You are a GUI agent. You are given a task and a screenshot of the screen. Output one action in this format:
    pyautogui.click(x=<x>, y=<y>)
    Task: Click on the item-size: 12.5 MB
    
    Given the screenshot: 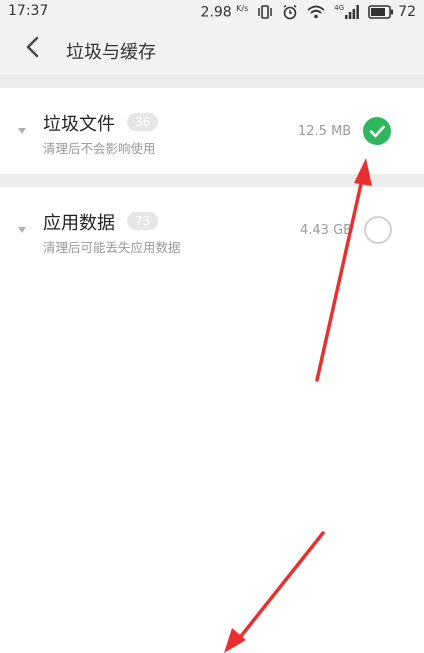 What is the action you would take?
    pyautogui.click(x=325, y=131)
    